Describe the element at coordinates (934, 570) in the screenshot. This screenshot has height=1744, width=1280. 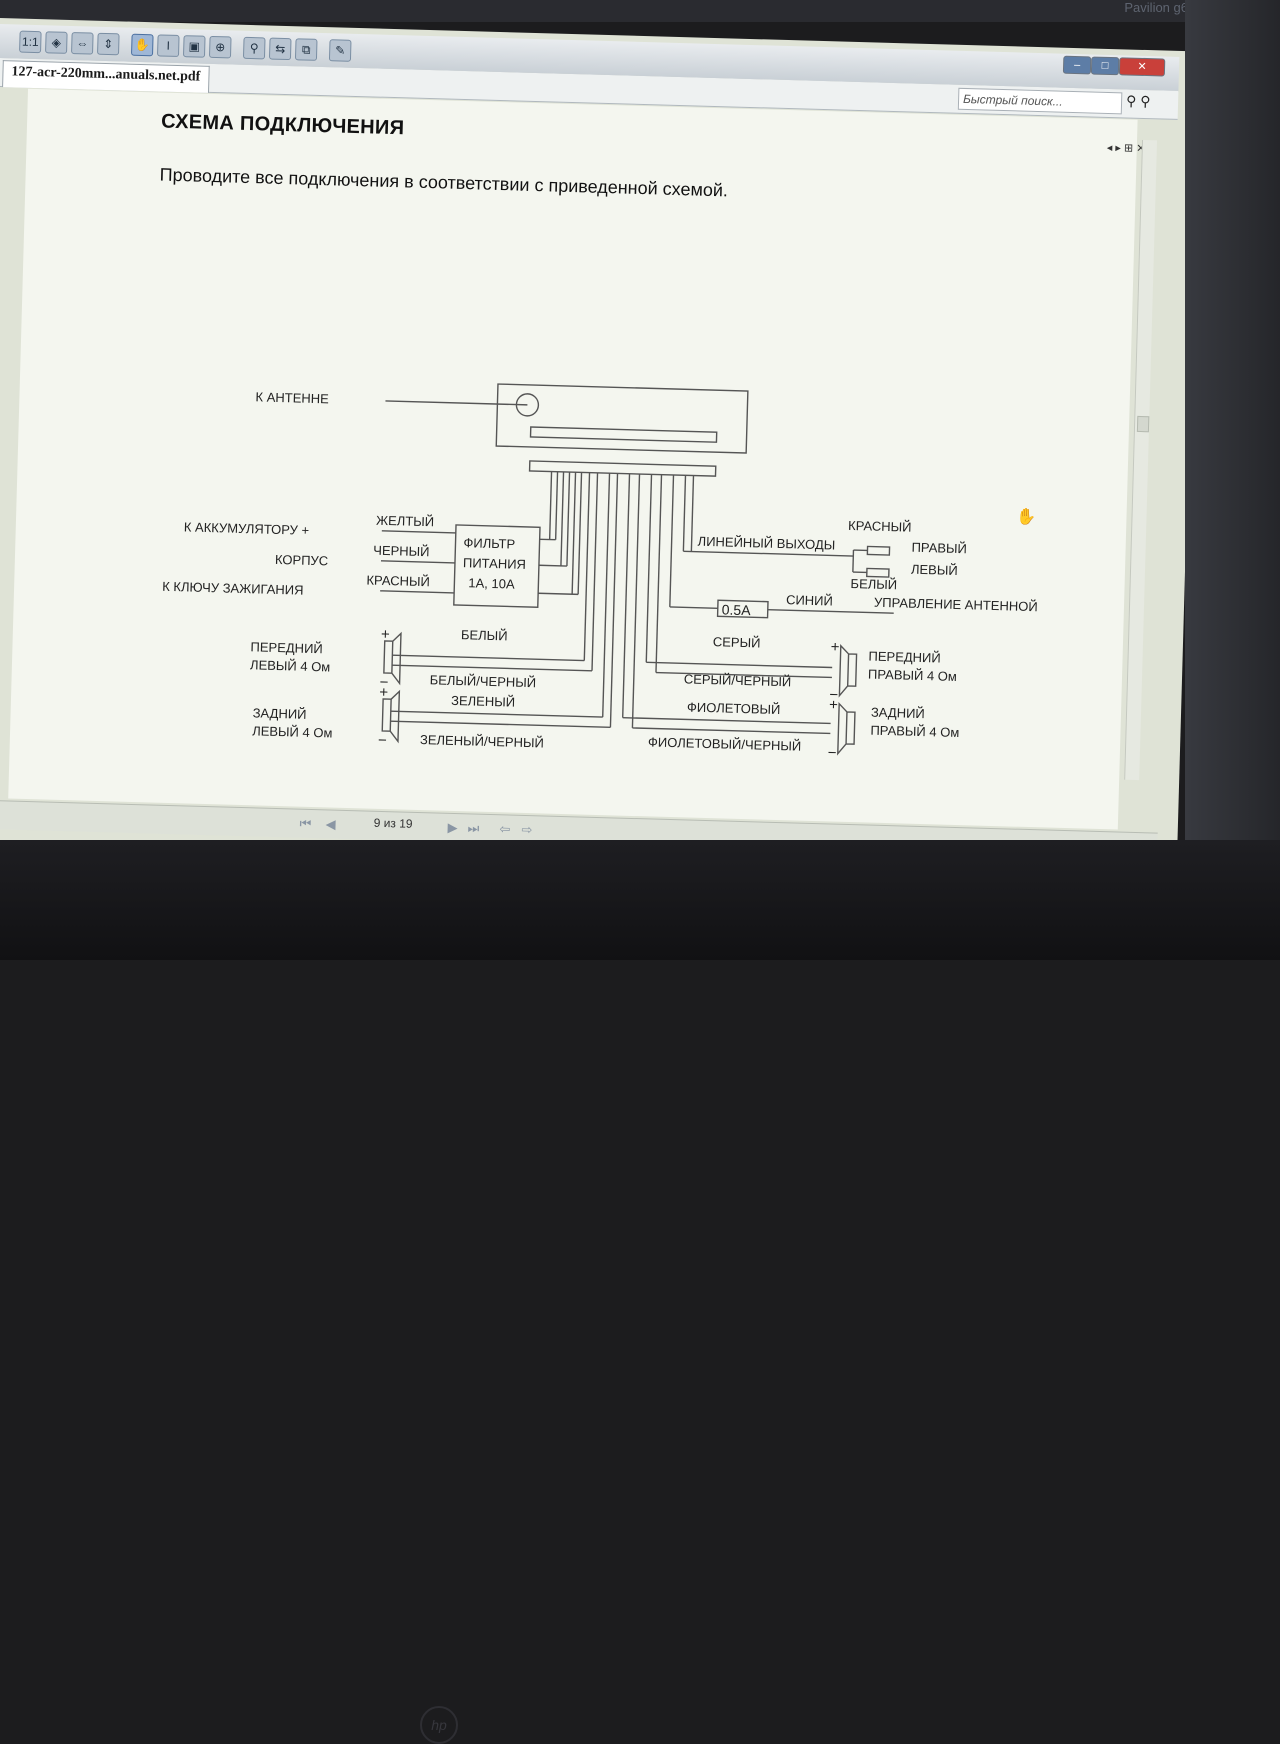
I see `line-out-left-label: ЛЕВЫЙ` at that location.